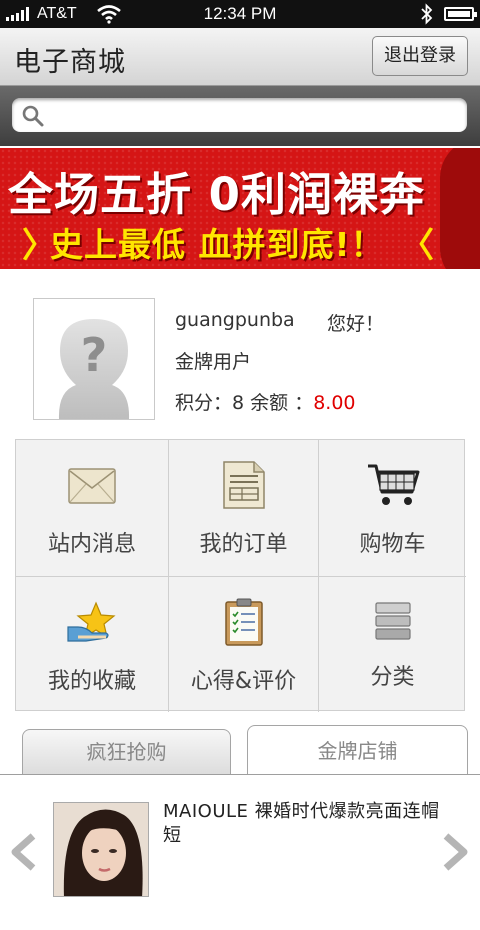  Describe the element at coordinates (91, 544) in the screenshot. I see `grid-item-label: 站内消息` at that location.